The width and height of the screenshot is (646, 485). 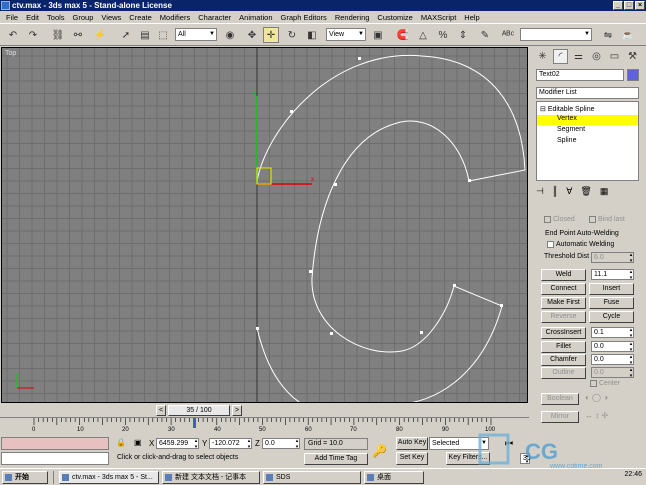 What do you see at coordinates (542, 56) in the screenshot?
I see `create-tab-icon: ✳` at bounding box center [542, 56].